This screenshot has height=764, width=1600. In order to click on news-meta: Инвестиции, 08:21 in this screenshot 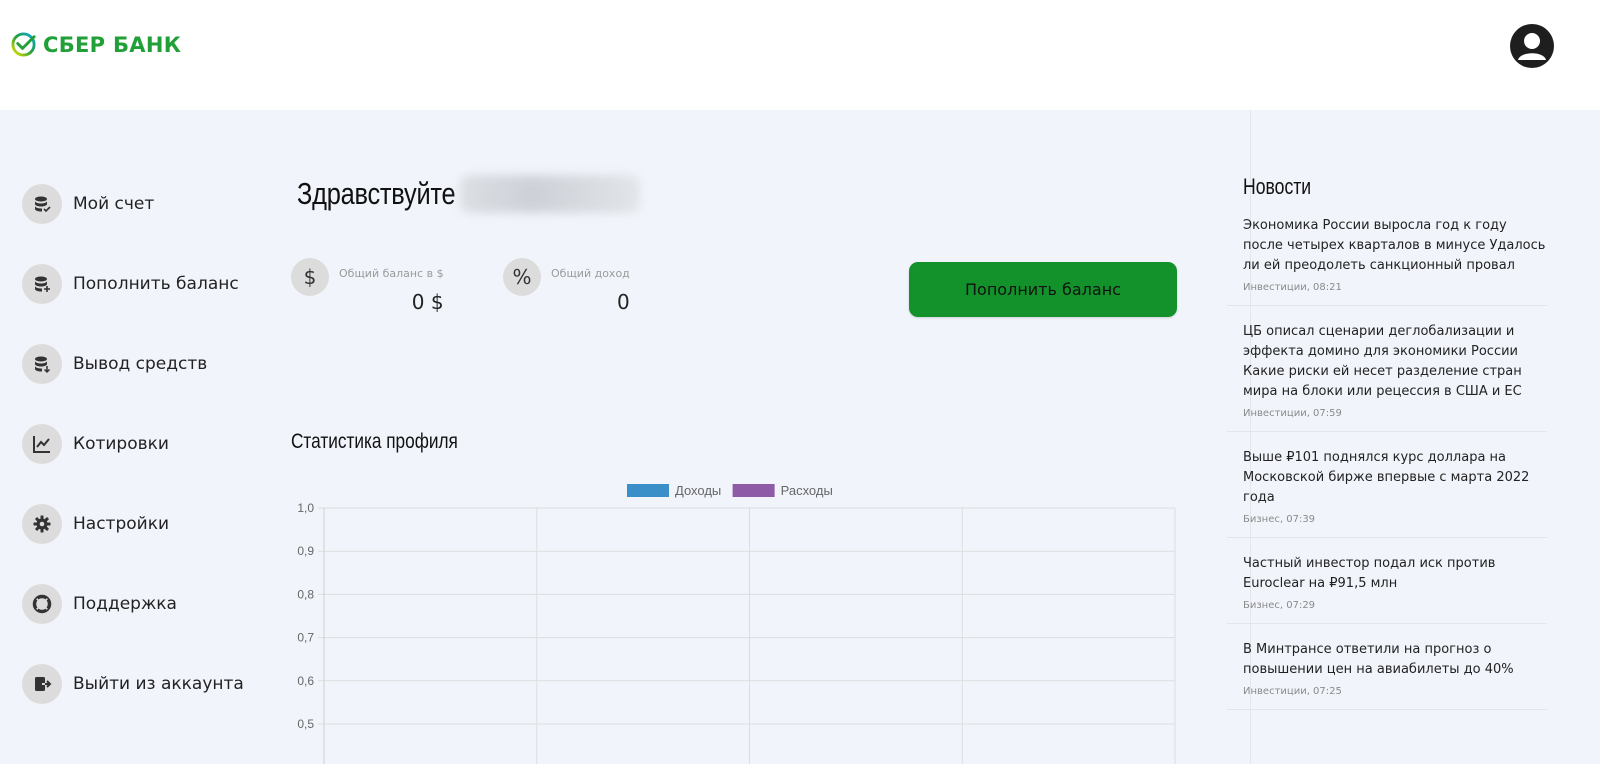, I will do `click(1292, 287)`.